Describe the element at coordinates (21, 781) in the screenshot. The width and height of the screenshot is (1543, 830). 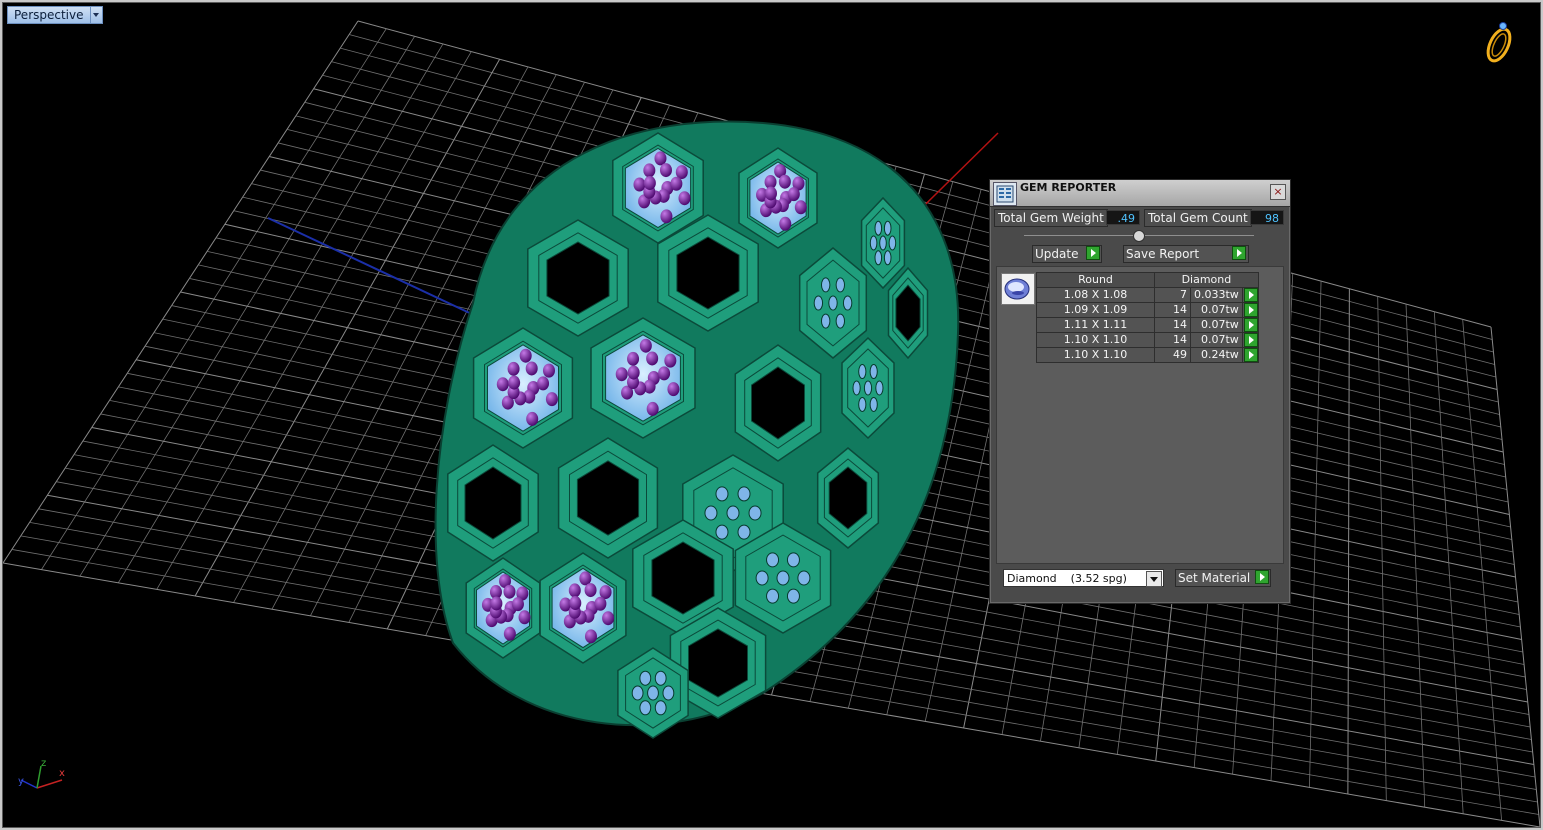
I see `axis-y-label: y` at that location.